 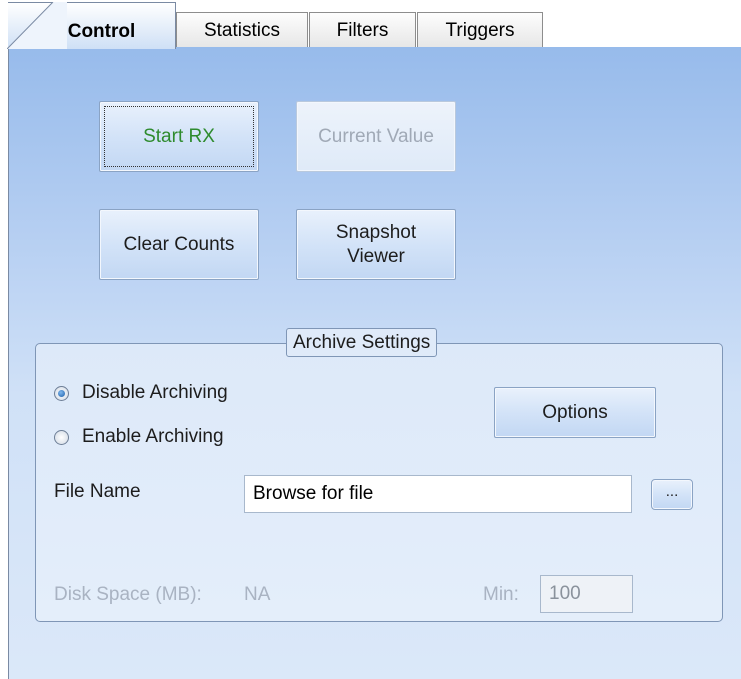 I want to click on disable-archiving-label: Disable Archiving, so click(x=155, y=392).